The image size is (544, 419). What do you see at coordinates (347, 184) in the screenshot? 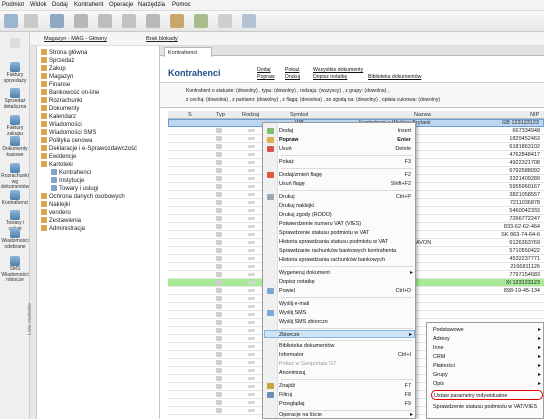
I see `menu-item-usun-flage: Usuń flagę Shift+F2` at bounding box center [347, 184].